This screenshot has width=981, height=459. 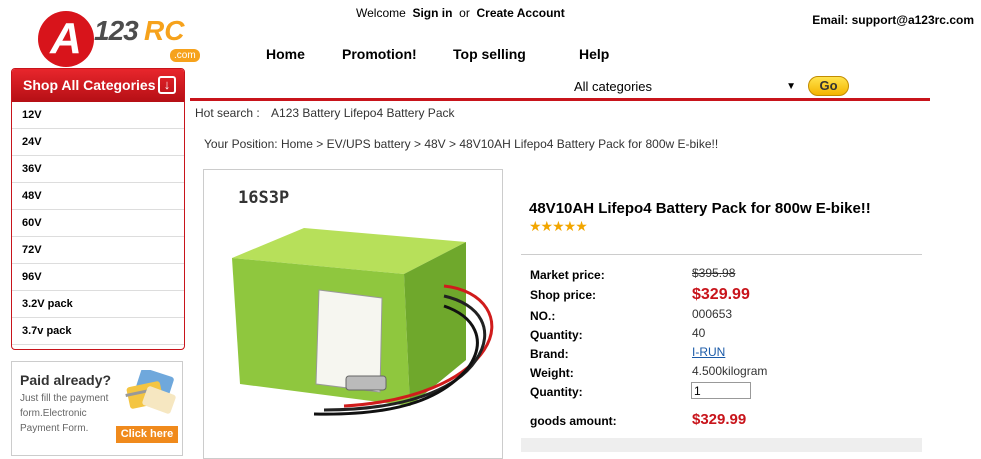 What do you see at coordinates (721, 254) in the screenshot?
I see `info-divider` at bounding box center [721, 254].